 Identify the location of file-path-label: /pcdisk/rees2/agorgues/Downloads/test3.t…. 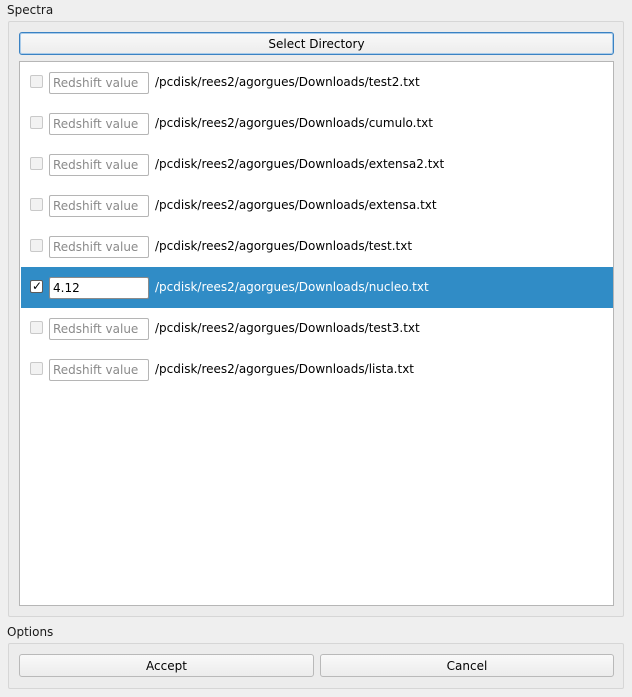
(287, 328).